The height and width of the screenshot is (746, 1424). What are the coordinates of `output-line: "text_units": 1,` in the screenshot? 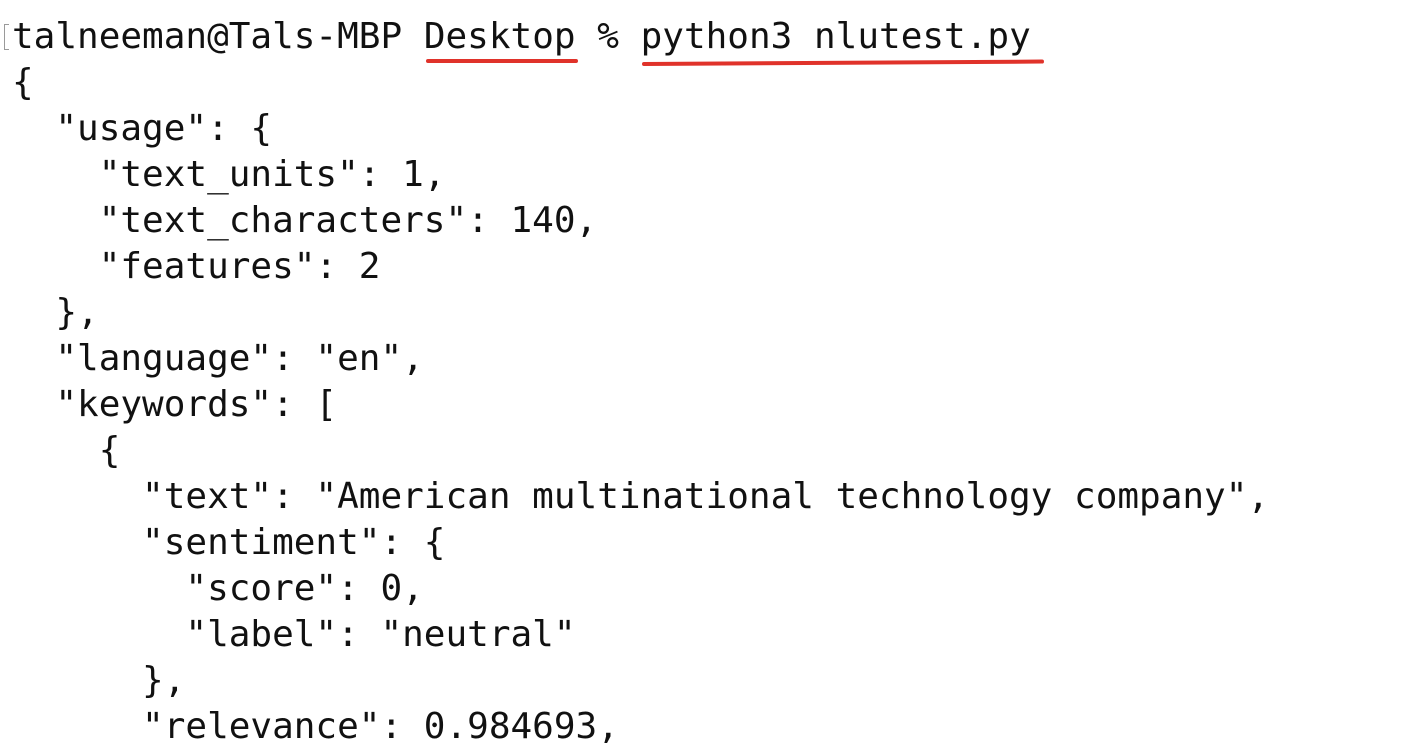 It's located at (229, 174).